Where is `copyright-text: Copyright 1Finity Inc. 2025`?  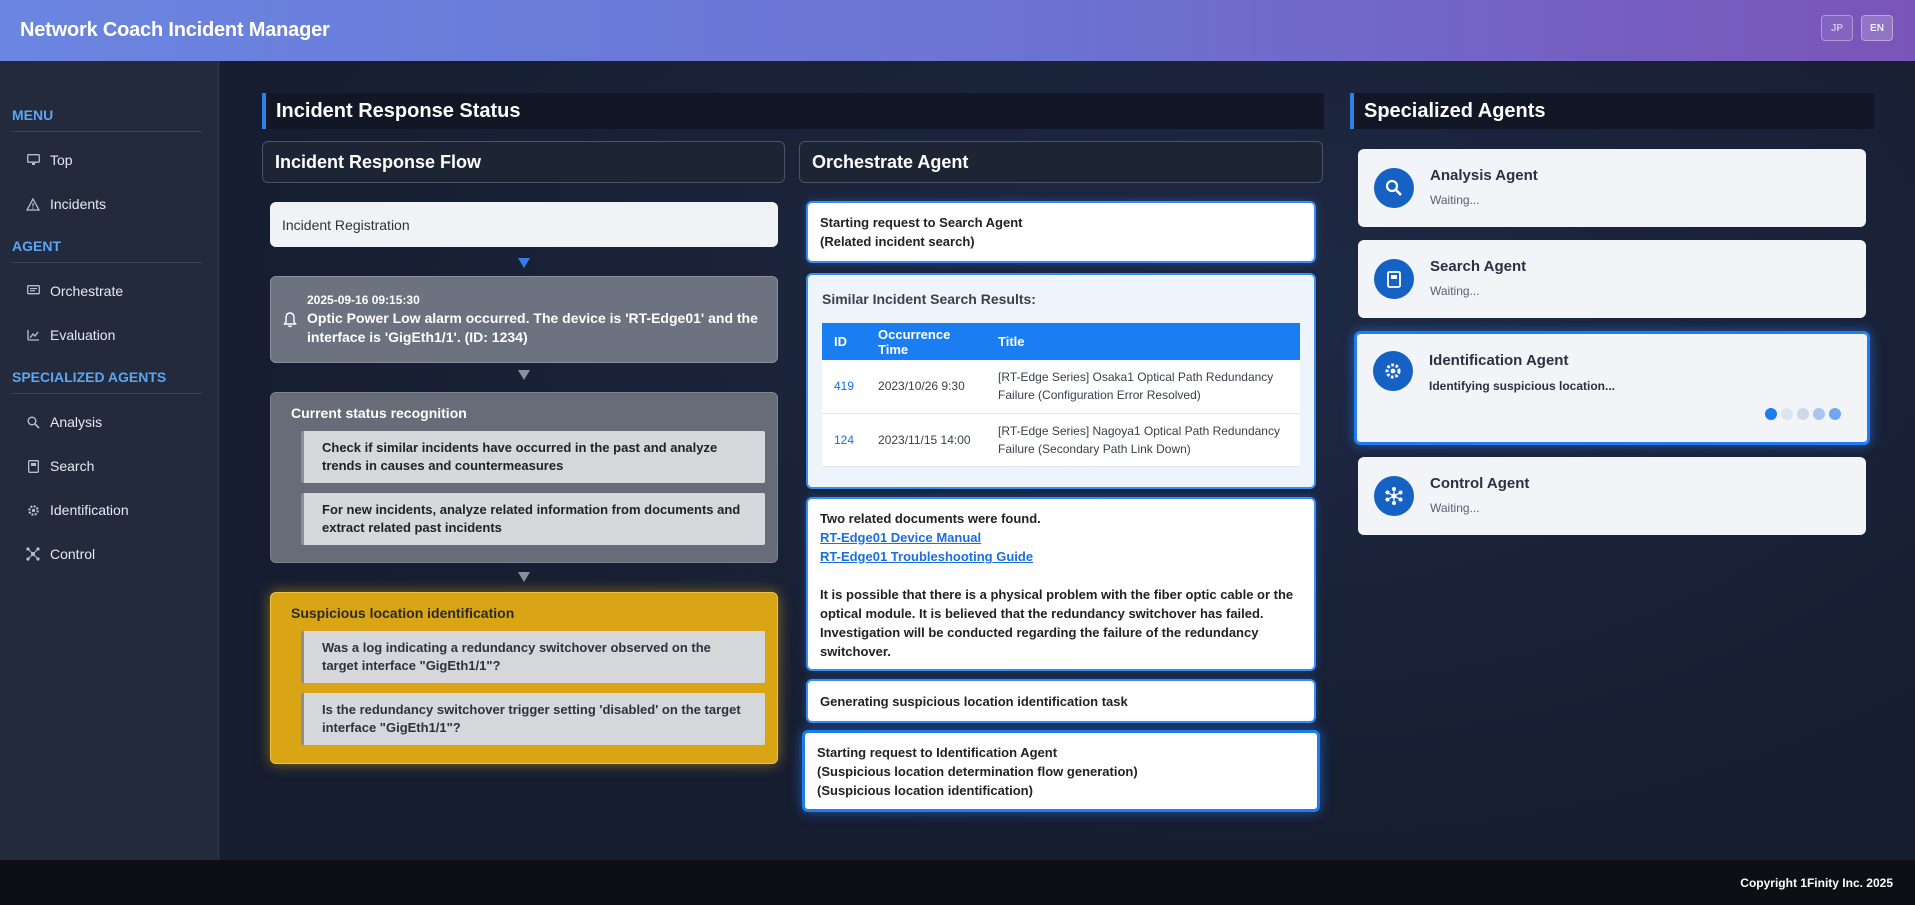
copyright-text: Copyright 1Finity Inc. 2025 is located at coordinates (1816, 882).